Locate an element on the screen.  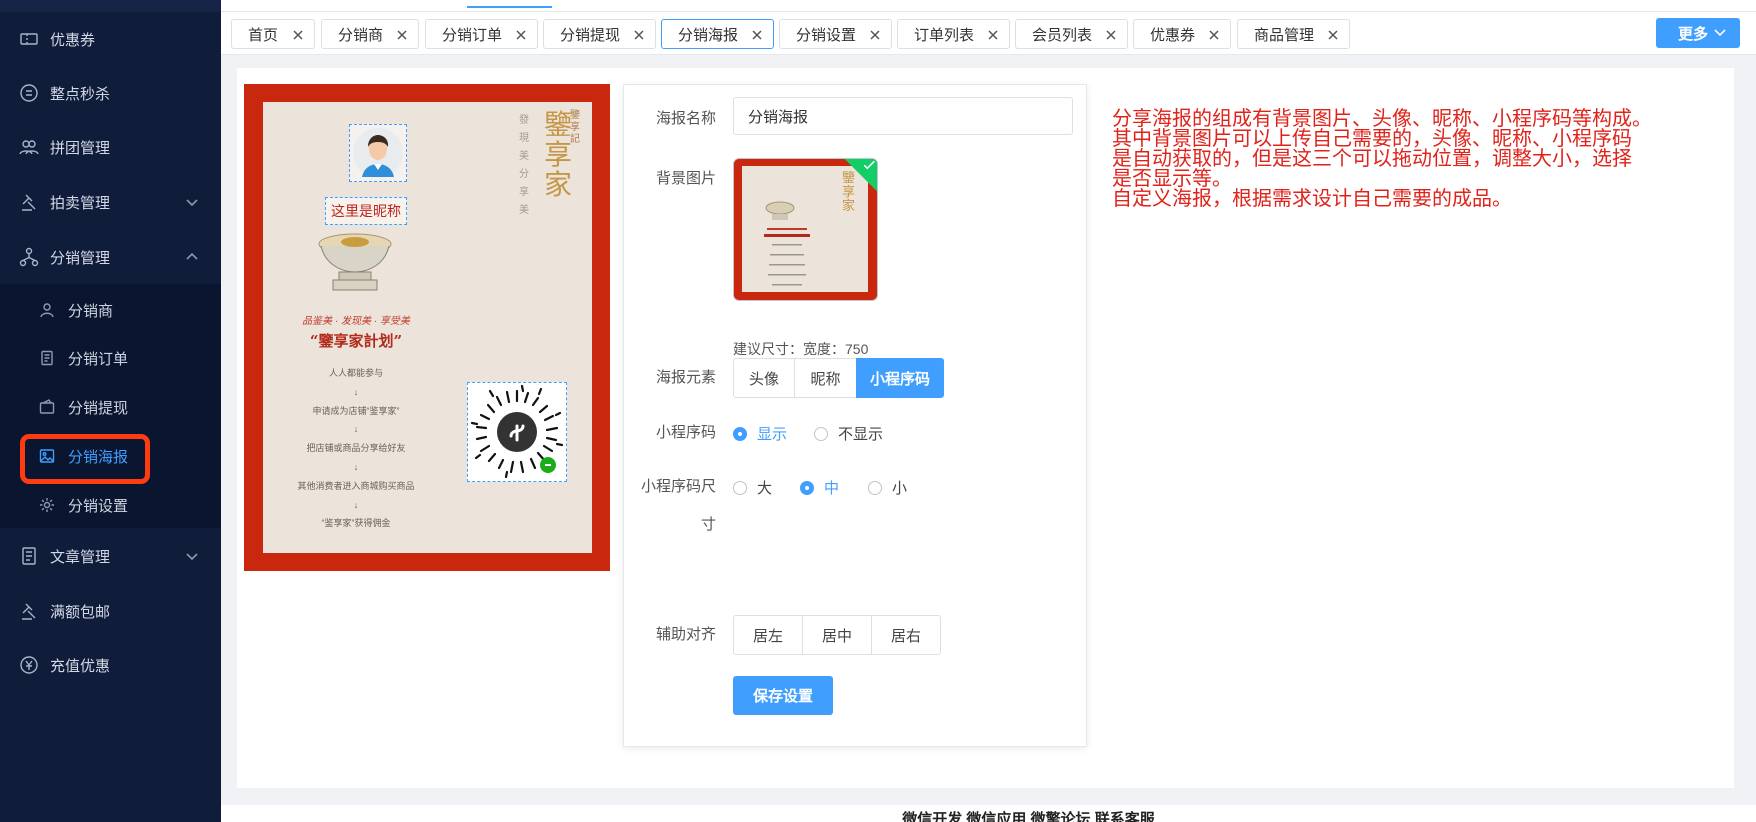
tab-distribution-poster: 分销海报 is located at coordinates (717, 34).